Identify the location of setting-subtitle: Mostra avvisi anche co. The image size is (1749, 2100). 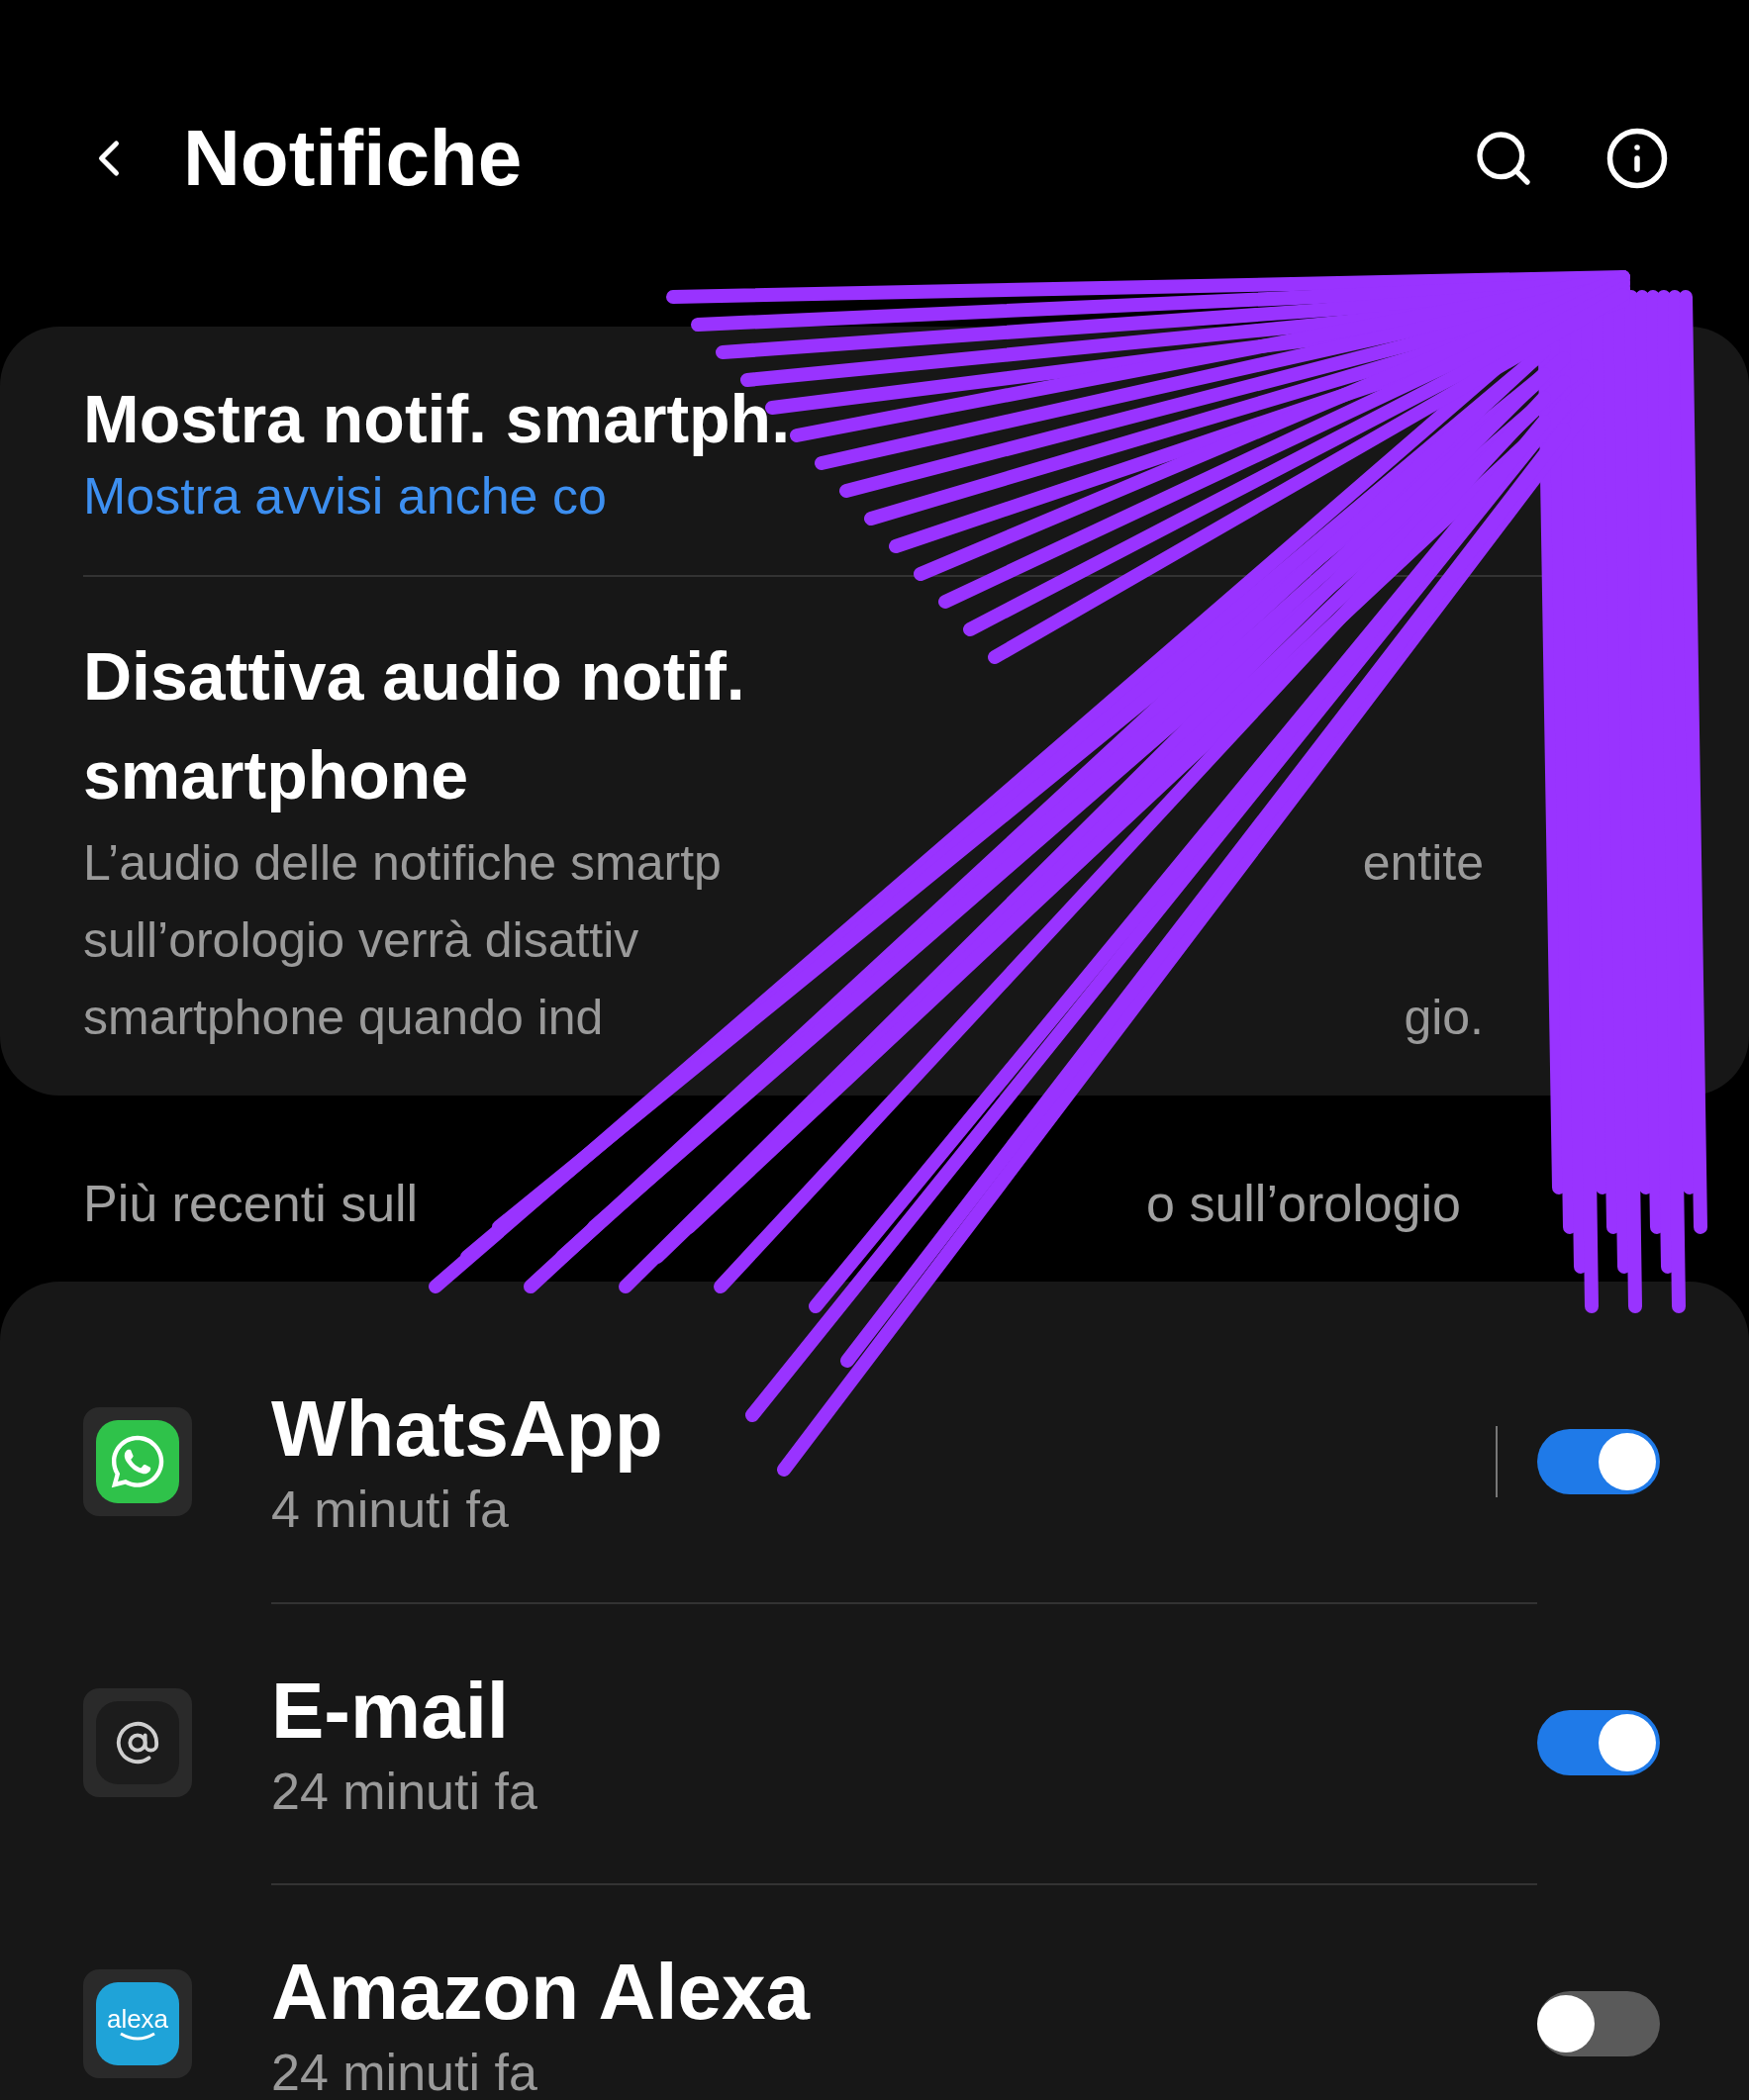
(345, 496).